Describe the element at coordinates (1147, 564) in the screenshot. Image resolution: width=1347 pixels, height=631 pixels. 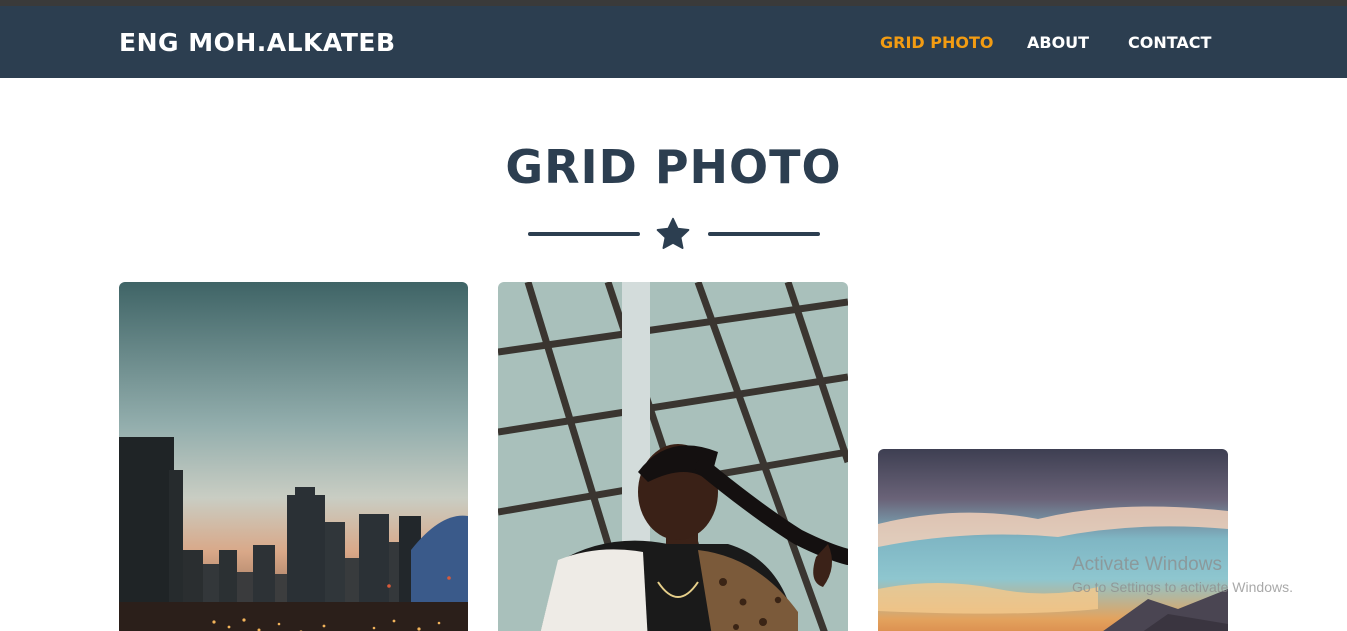
I see `watermark-title: Activate Windows` at that location.